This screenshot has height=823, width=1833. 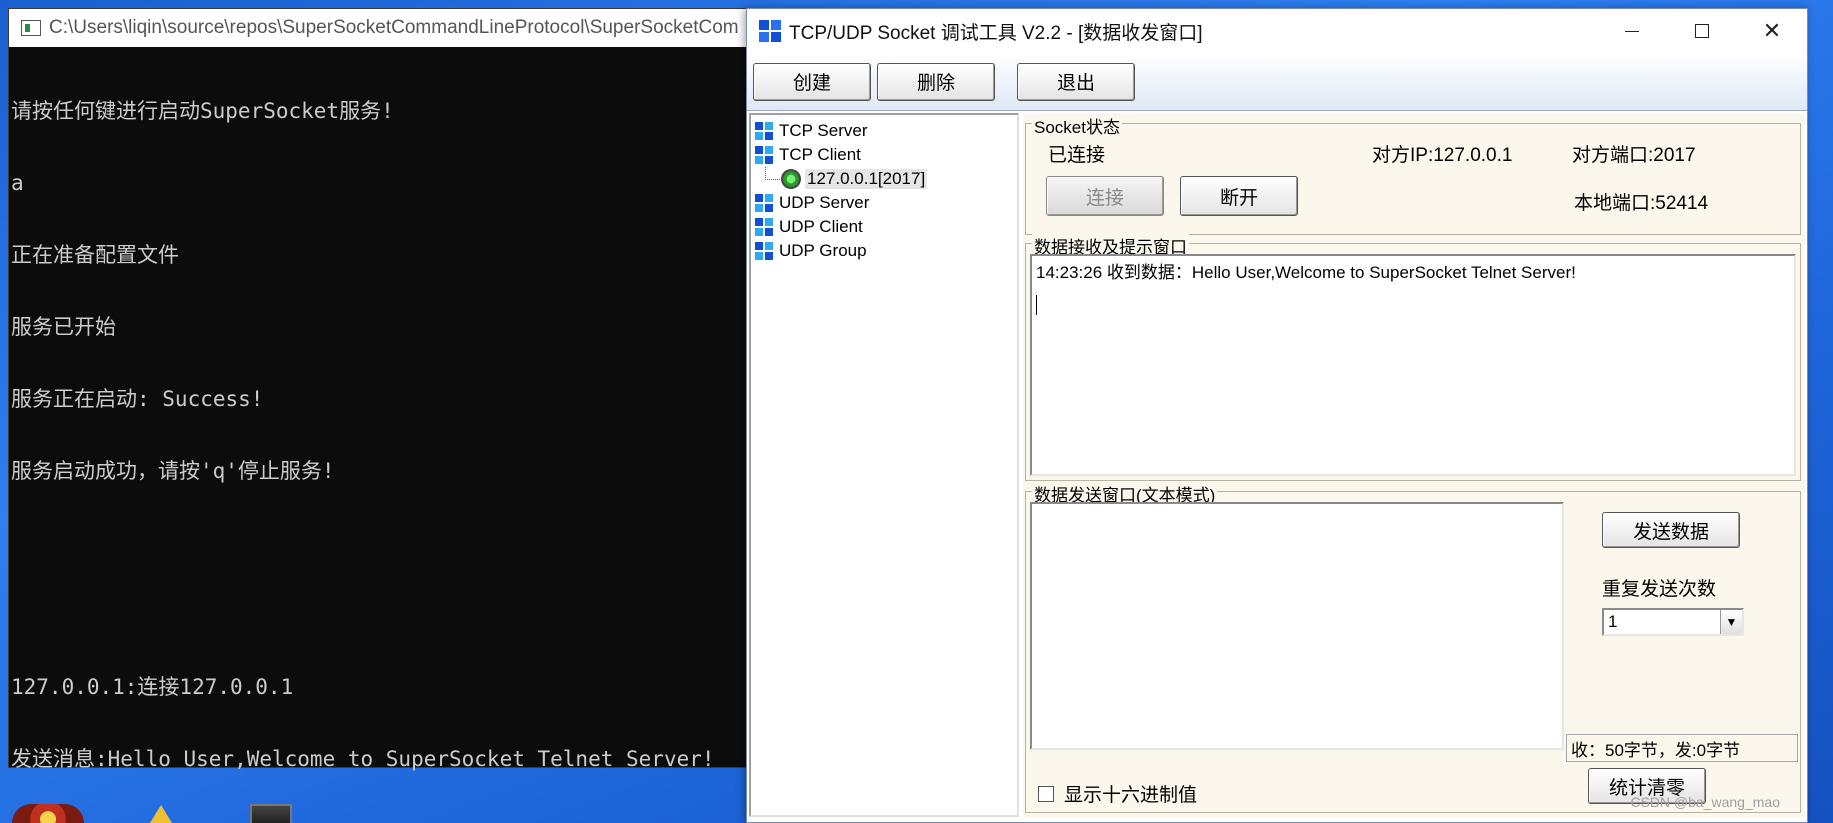 What do you see at coordinates (1077, 125) in the screenshot?
I see `socket-status-legend: Socket状态` at bounding box center [1077, 125].